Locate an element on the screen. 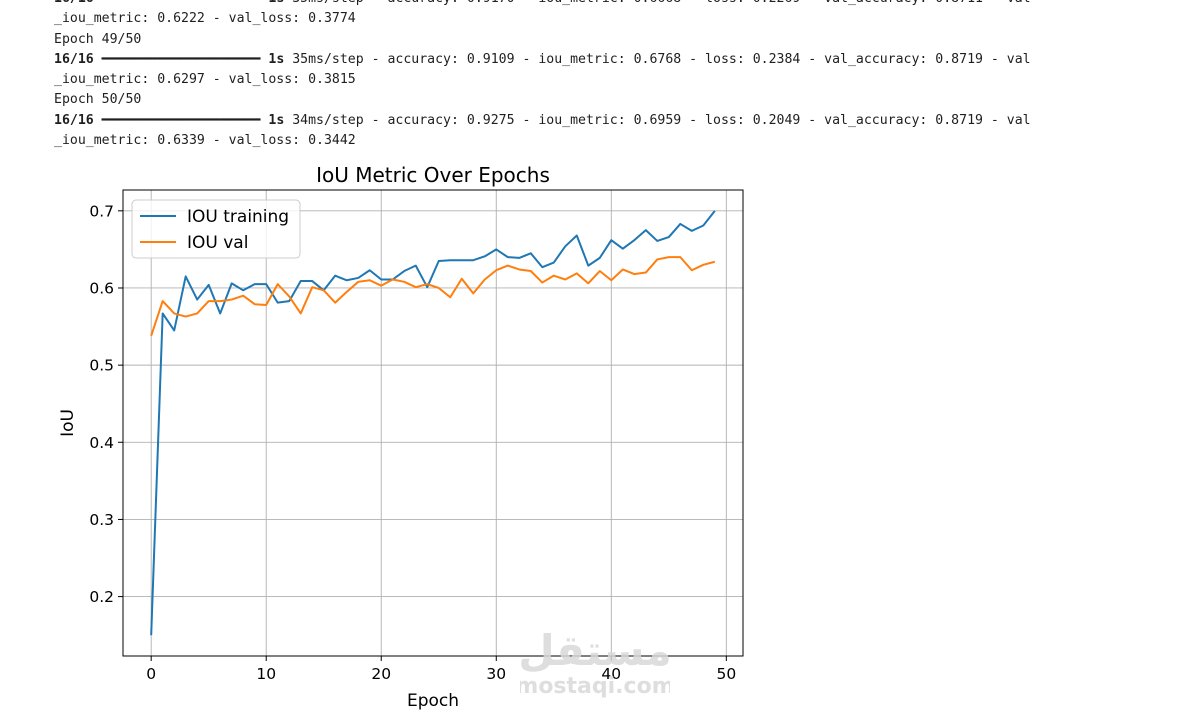 This screenshot has width=1188, height=717. x-tick-label: 30 is located at coordinates (496, 674).